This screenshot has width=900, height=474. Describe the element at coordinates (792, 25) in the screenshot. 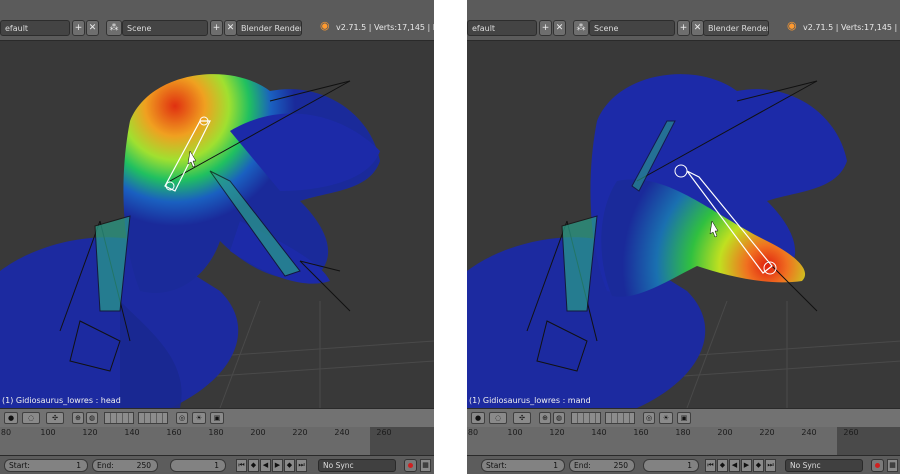

I see `blender-logo-icon: ◉` at that location.